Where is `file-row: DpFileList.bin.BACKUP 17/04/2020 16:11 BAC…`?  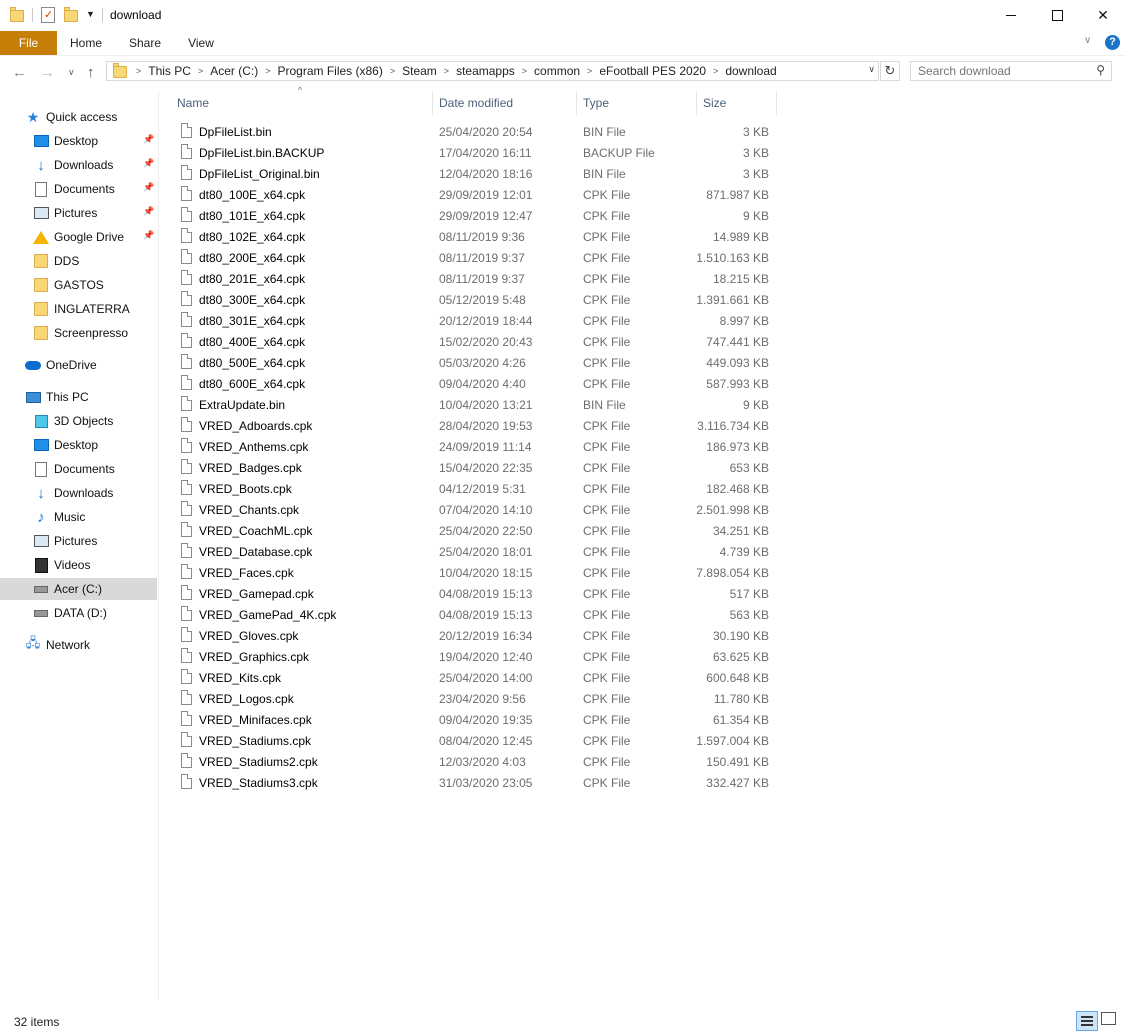 file-row: DpFileList.bin.BACKUP 17/04/2020 16:11 BAC… is located at coordinates (475, 152).